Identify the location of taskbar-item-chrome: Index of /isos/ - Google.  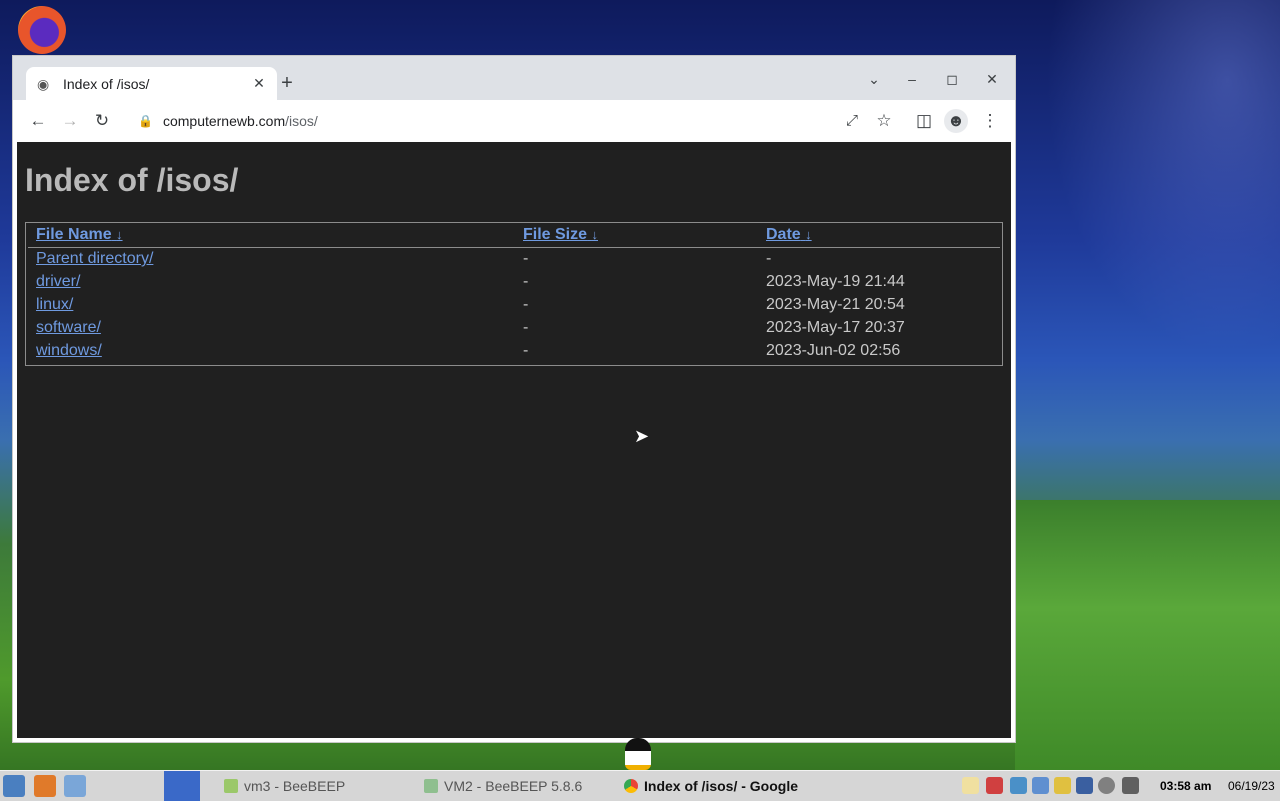
(711, 786).